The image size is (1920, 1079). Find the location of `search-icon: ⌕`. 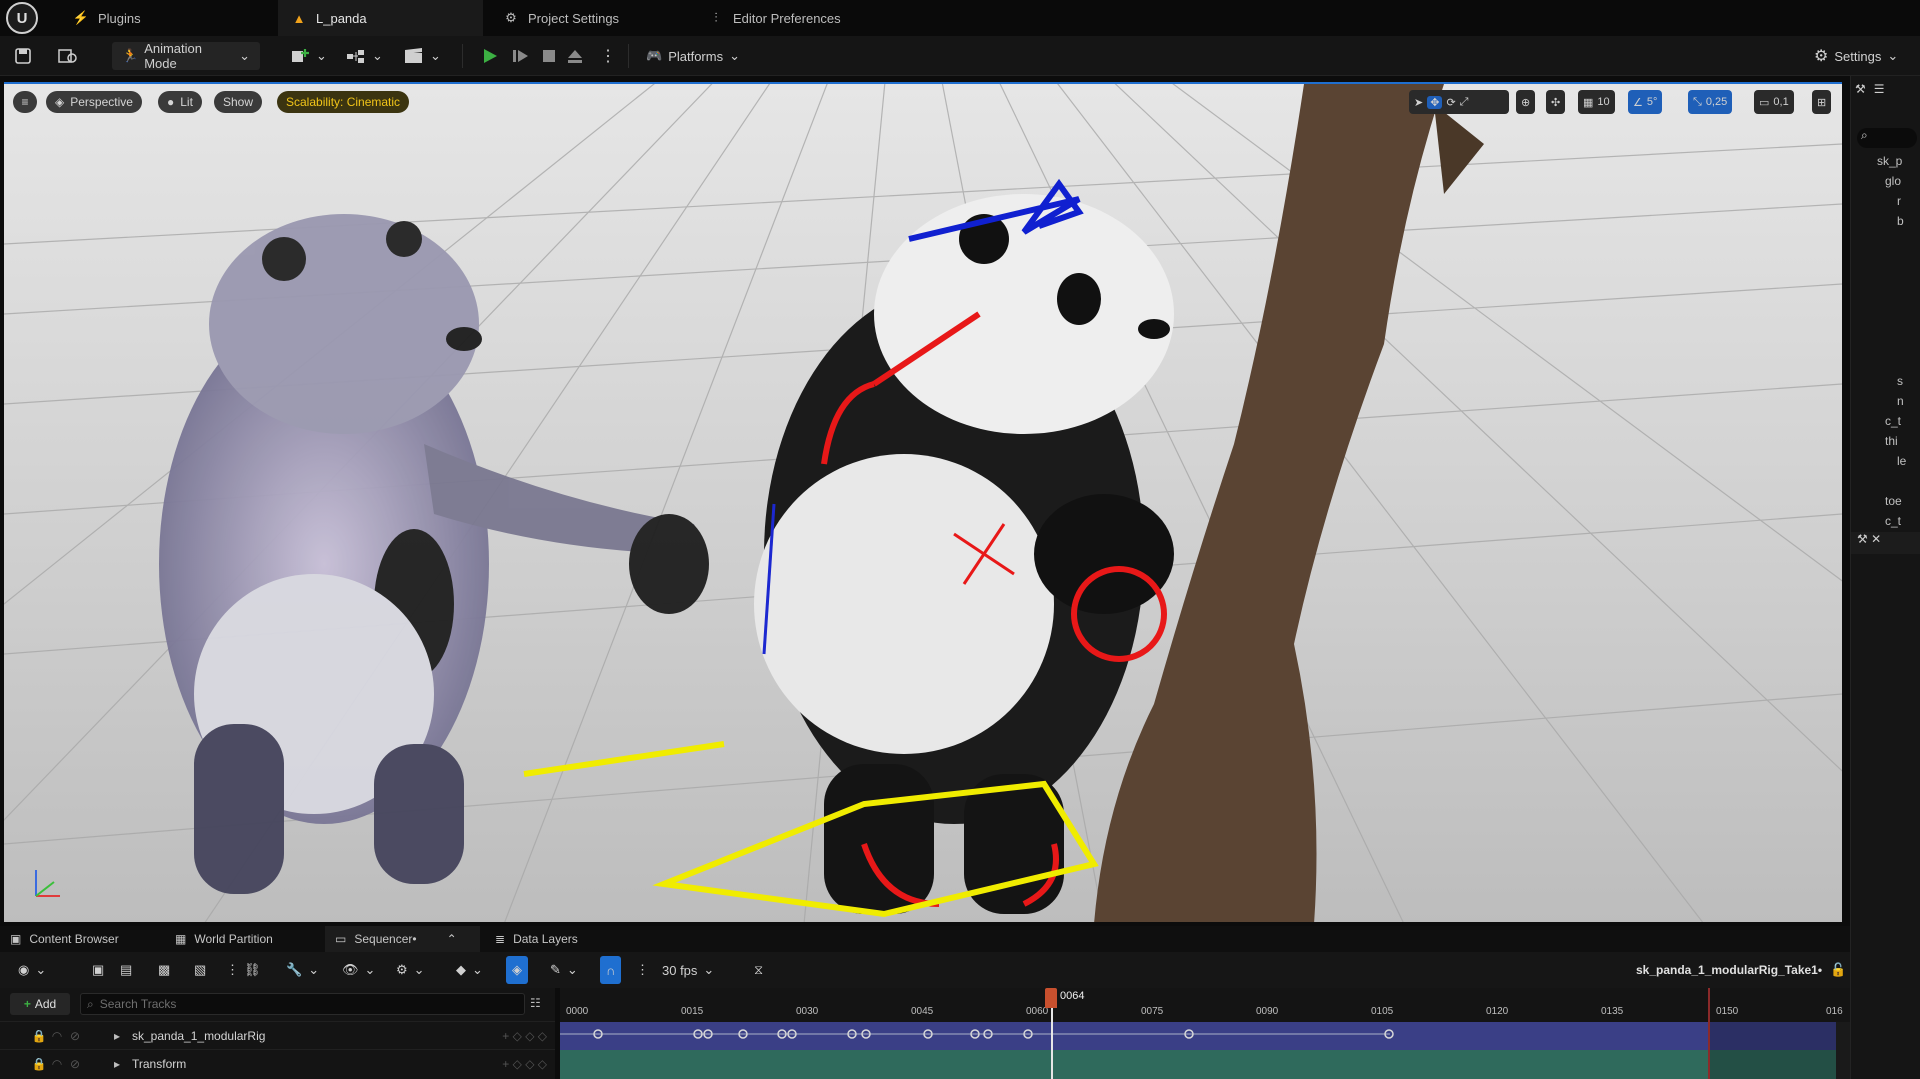

search-icon: ⌕ is located at coordinates (90, 1003).